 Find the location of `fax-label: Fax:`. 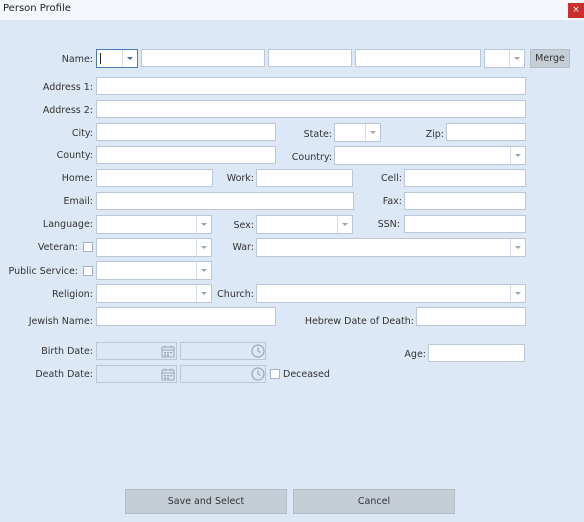

fax-label: Fax: is located at coordinates (392, 201).